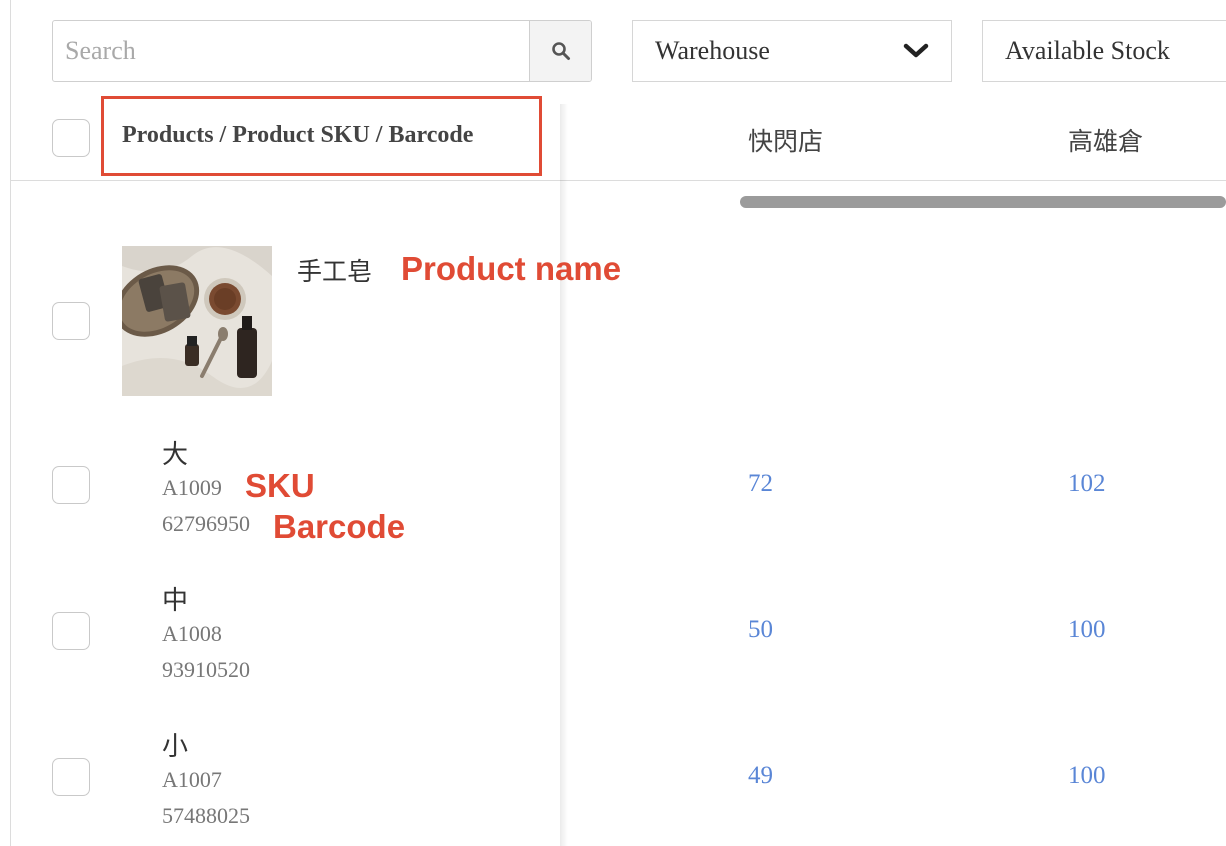 Image resolution: width=1226 pixels, height=846 pixels. What do you see at coordinates (175, 600) in the screenshot?
I see `variant-name: 中` at bounding box center [175, 600].